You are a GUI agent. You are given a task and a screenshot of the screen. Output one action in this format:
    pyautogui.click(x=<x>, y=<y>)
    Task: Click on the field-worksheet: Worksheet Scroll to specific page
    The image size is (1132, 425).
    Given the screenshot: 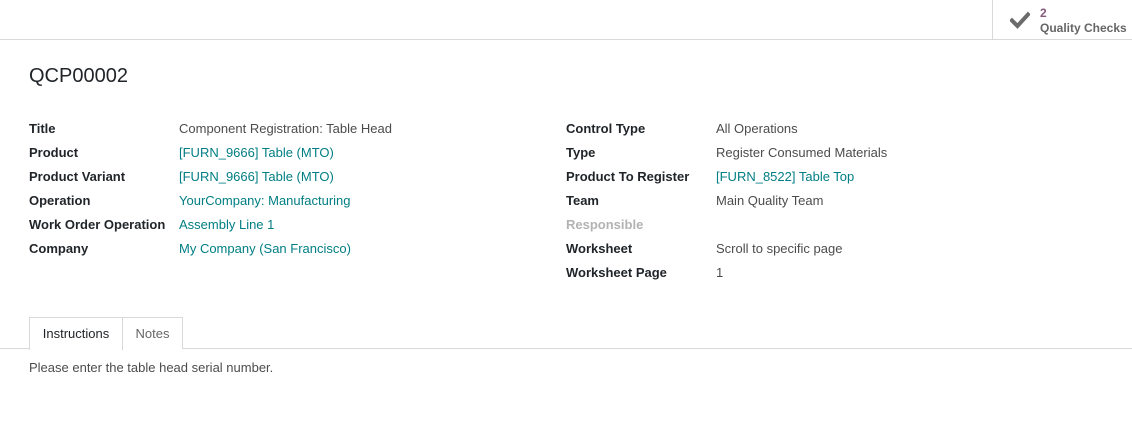 What is the action you would take?
    pyautogui.click(x=836, y=249)
    